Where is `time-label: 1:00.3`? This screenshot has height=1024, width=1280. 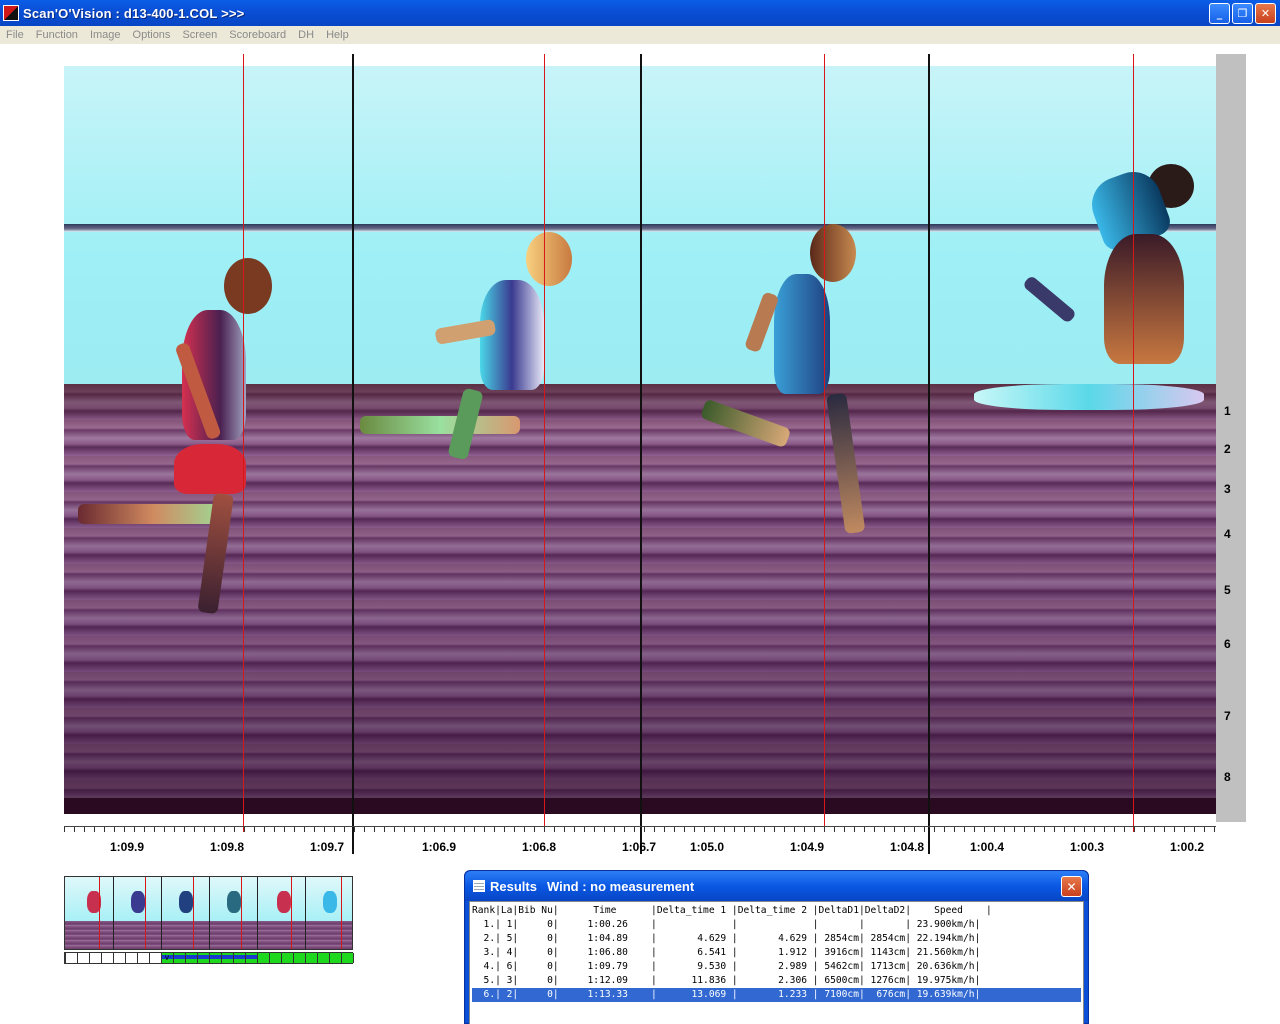
time-label: 1:00.3 is located at coordinates (1087, 847).